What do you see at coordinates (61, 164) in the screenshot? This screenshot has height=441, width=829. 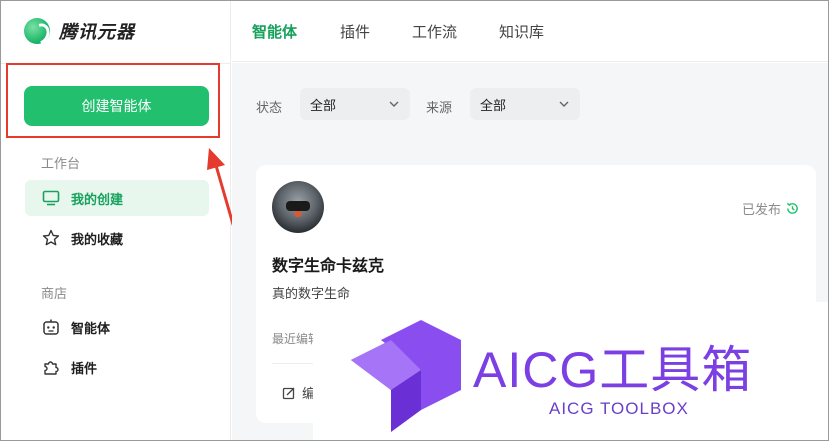 I see `workspace-section-title: 工作台` at bounding box center [61, 164].